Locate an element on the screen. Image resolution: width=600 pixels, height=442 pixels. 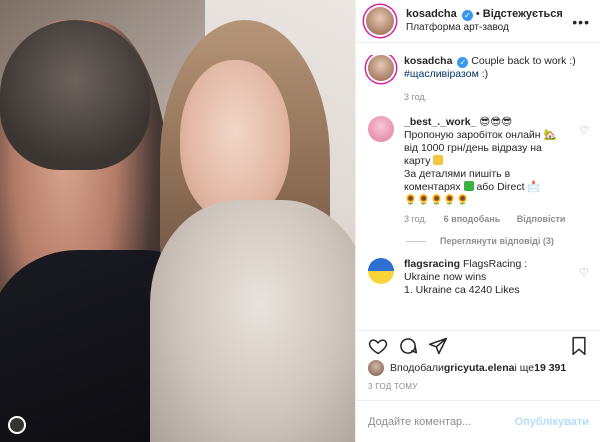
post-timestamp: 3 ГОД ТОМУ is located at coordinates (393, 386).